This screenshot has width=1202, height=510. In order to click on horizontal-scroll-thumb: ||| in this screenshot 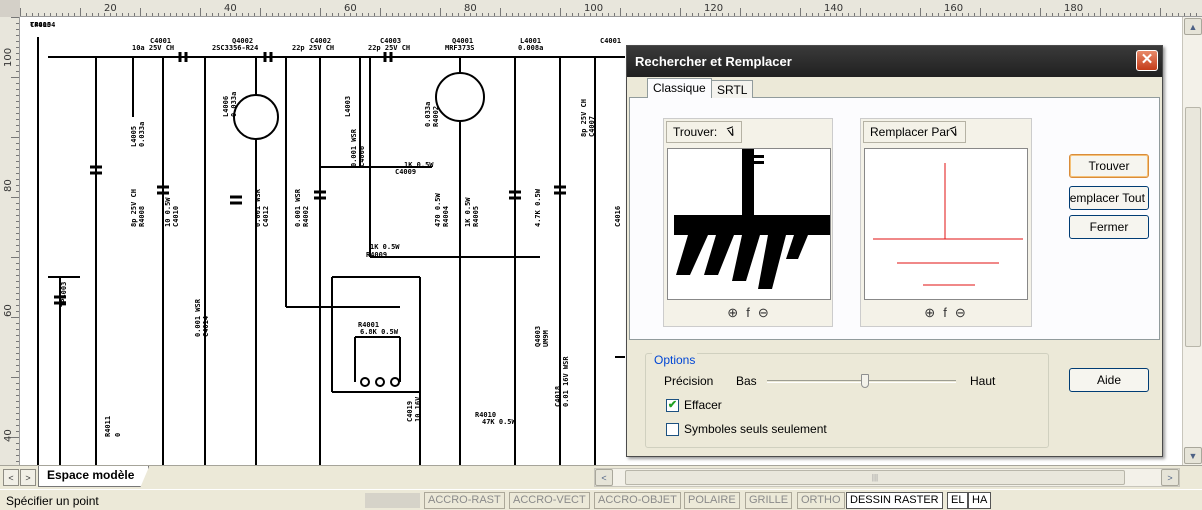, I will do `click(875, 477)`.